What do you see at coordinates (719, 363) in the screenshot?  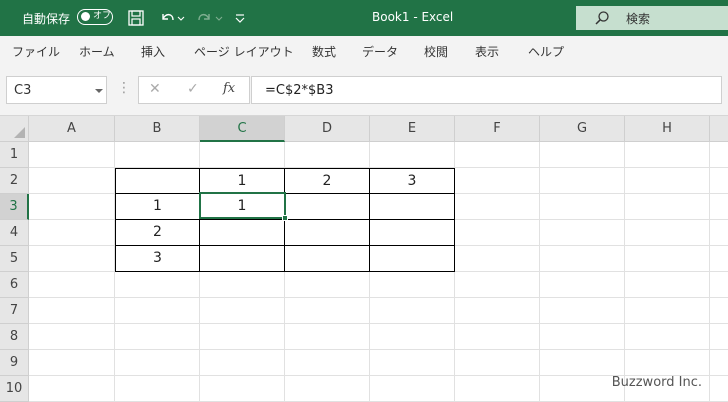 I see `cell-i9` at bounding box center [719, 363].